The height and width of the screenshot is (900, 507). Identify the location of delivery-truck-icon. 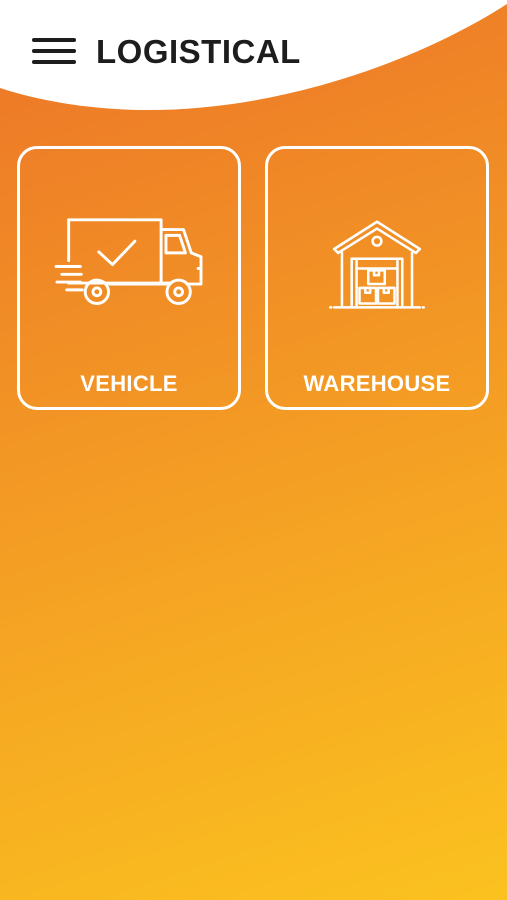
(128, 261).